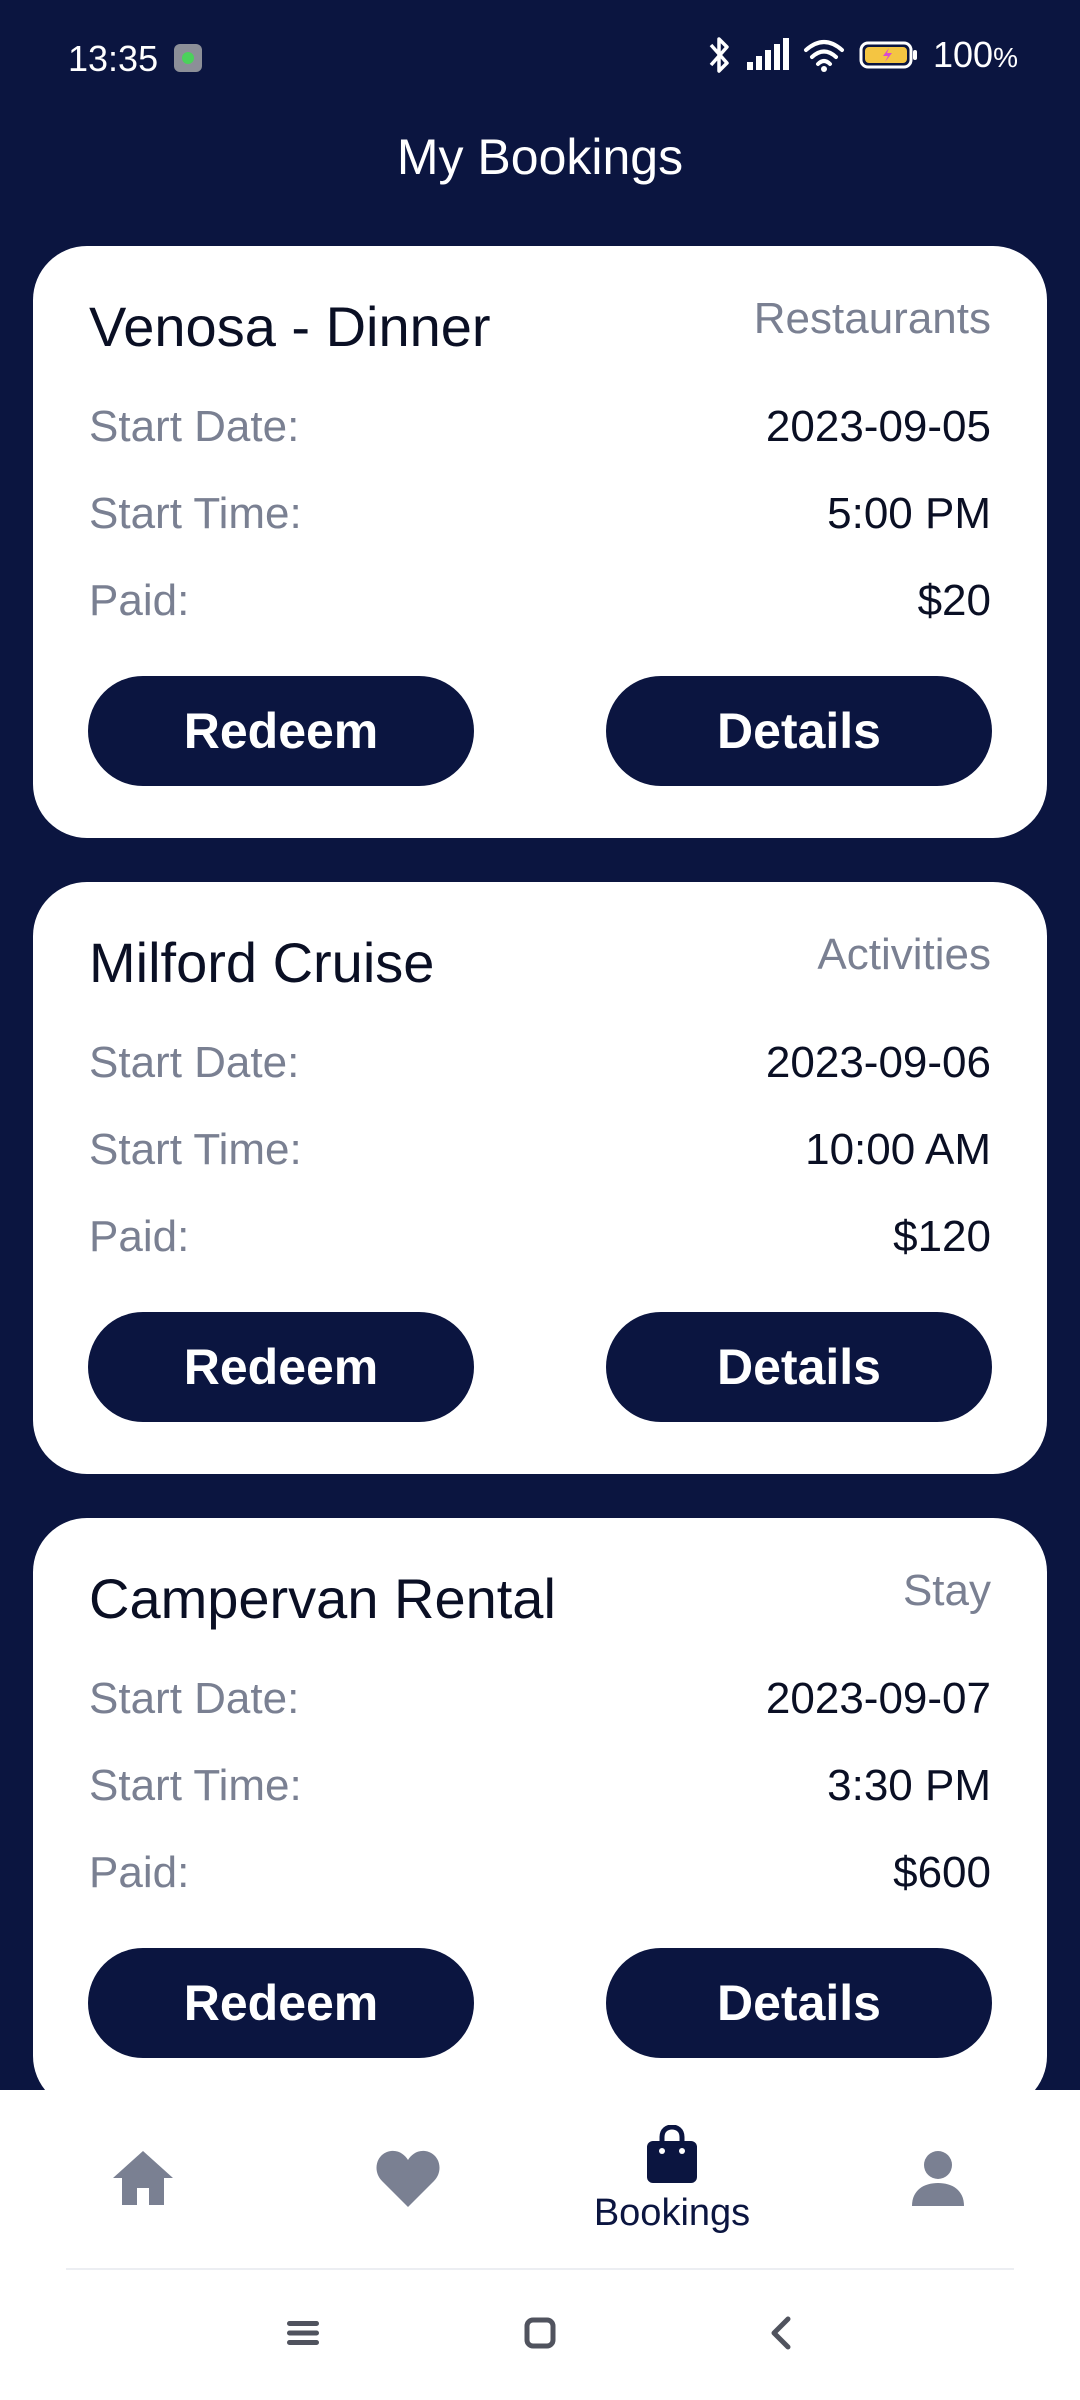 Image resolution: width=1080 pixels, height=2400 pixels. Describe the element at coordinates (540, 432) in the screenshot. I see `start-date-row: Start Date: 2023-09-05` at that location.